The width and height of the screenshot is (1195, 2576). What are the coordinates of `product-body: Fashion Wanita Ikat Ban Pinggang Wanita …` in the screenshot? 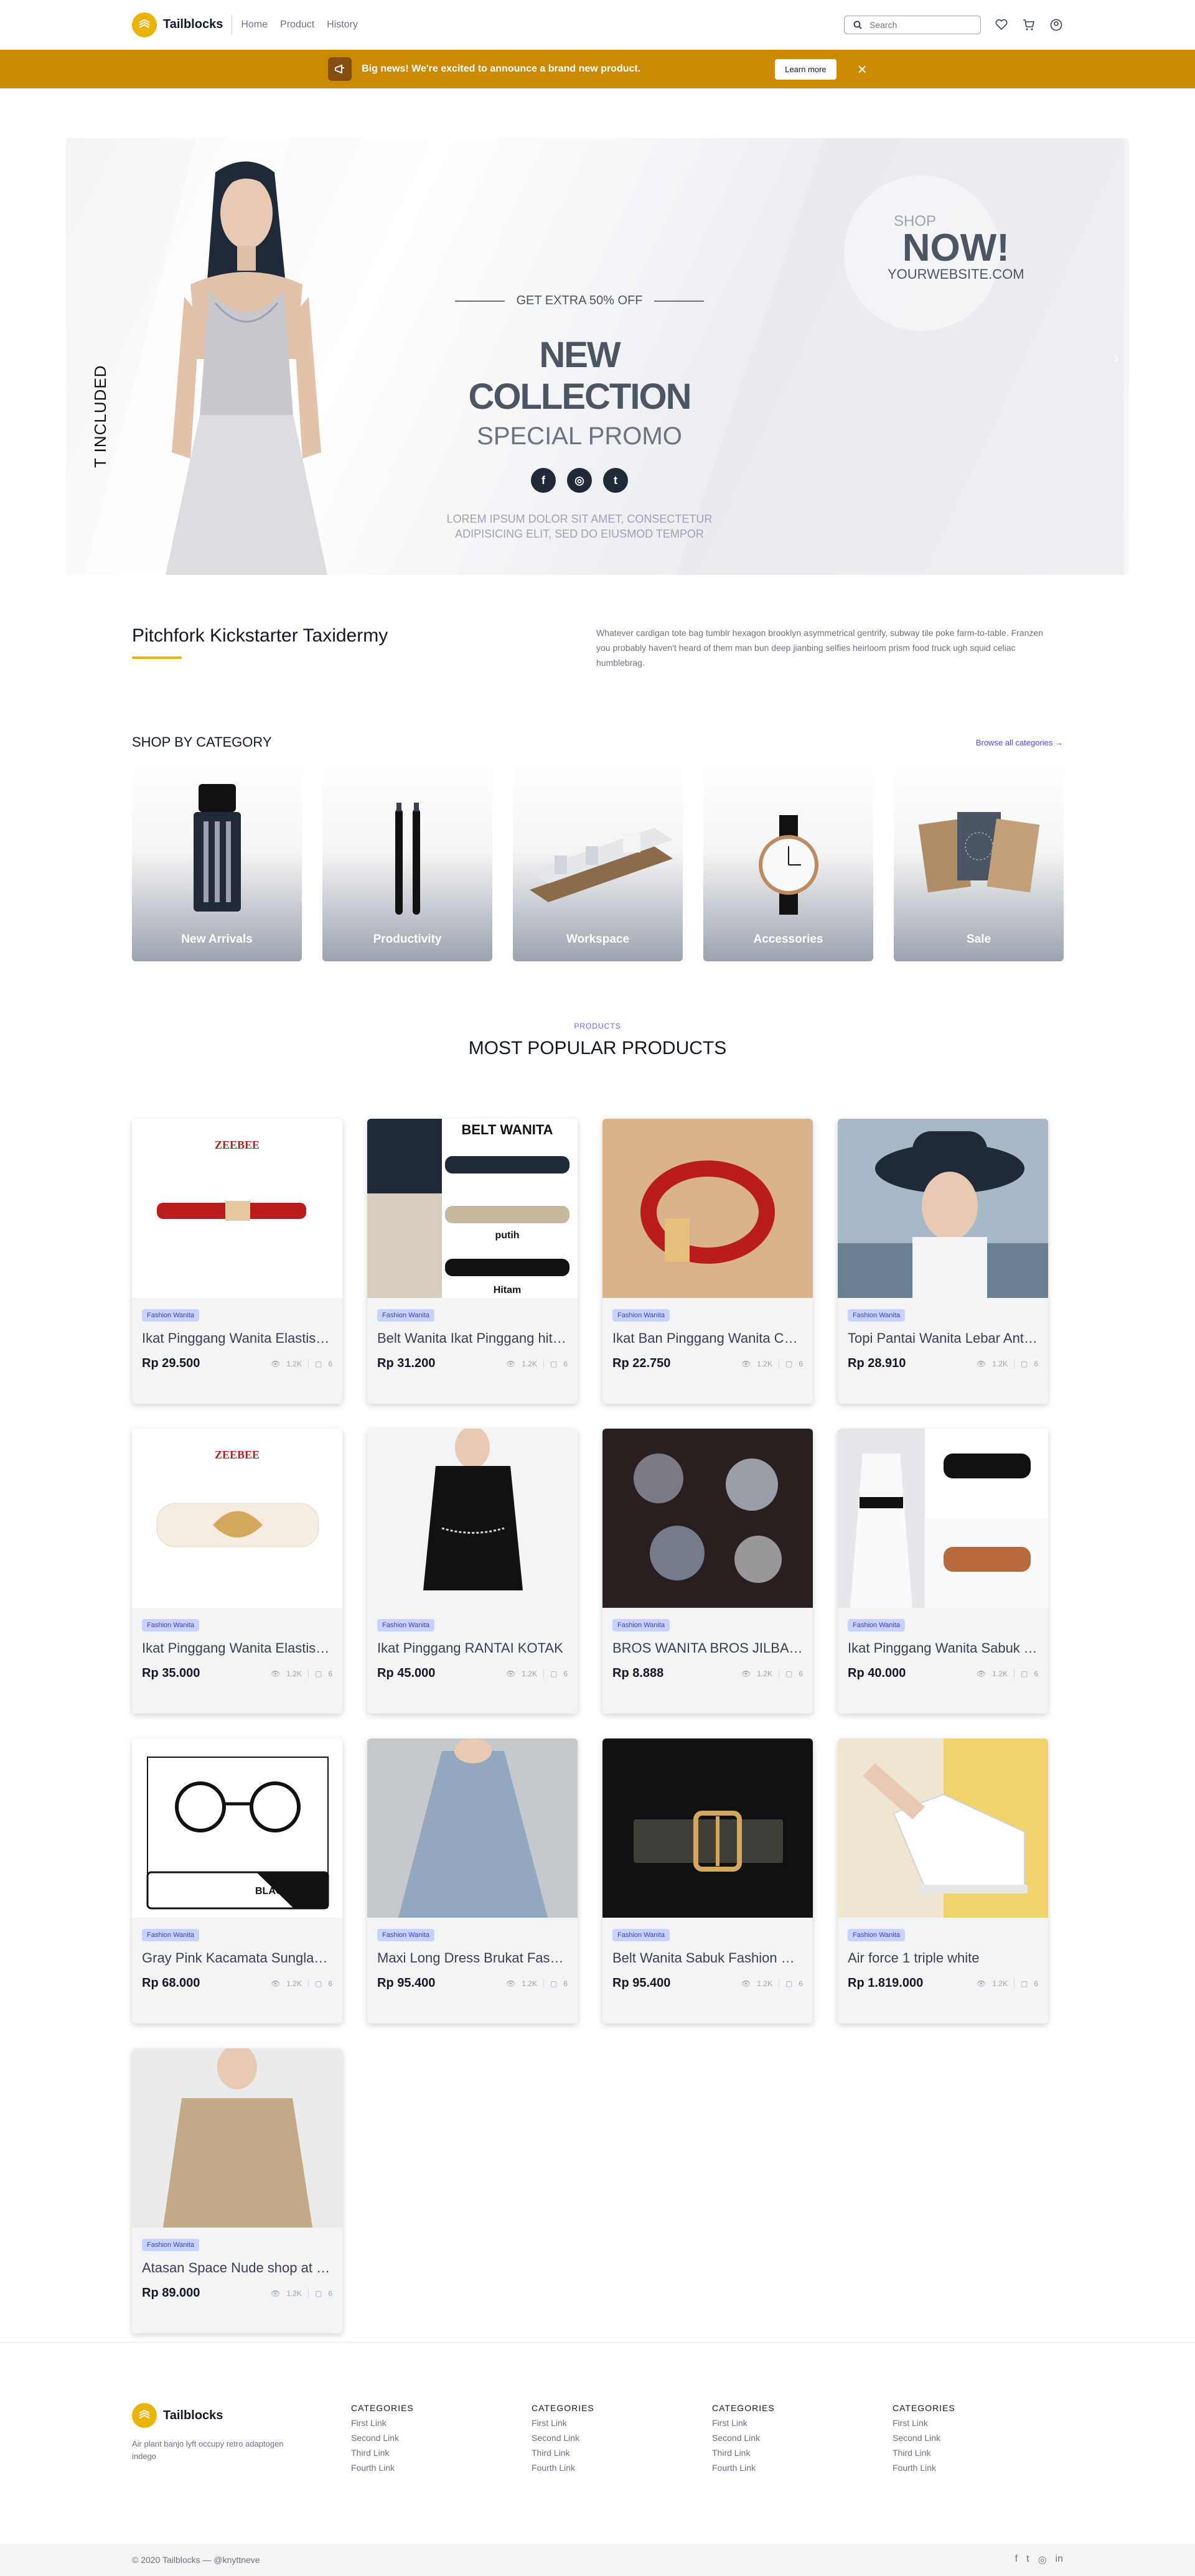 It's located at (707, 1340).